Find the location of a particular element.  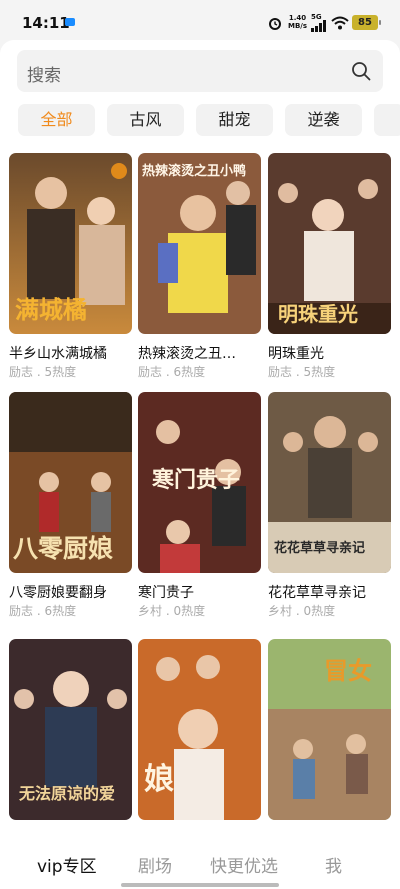

drama-poster: 明珠重光 is located at coordinates (329, 243).